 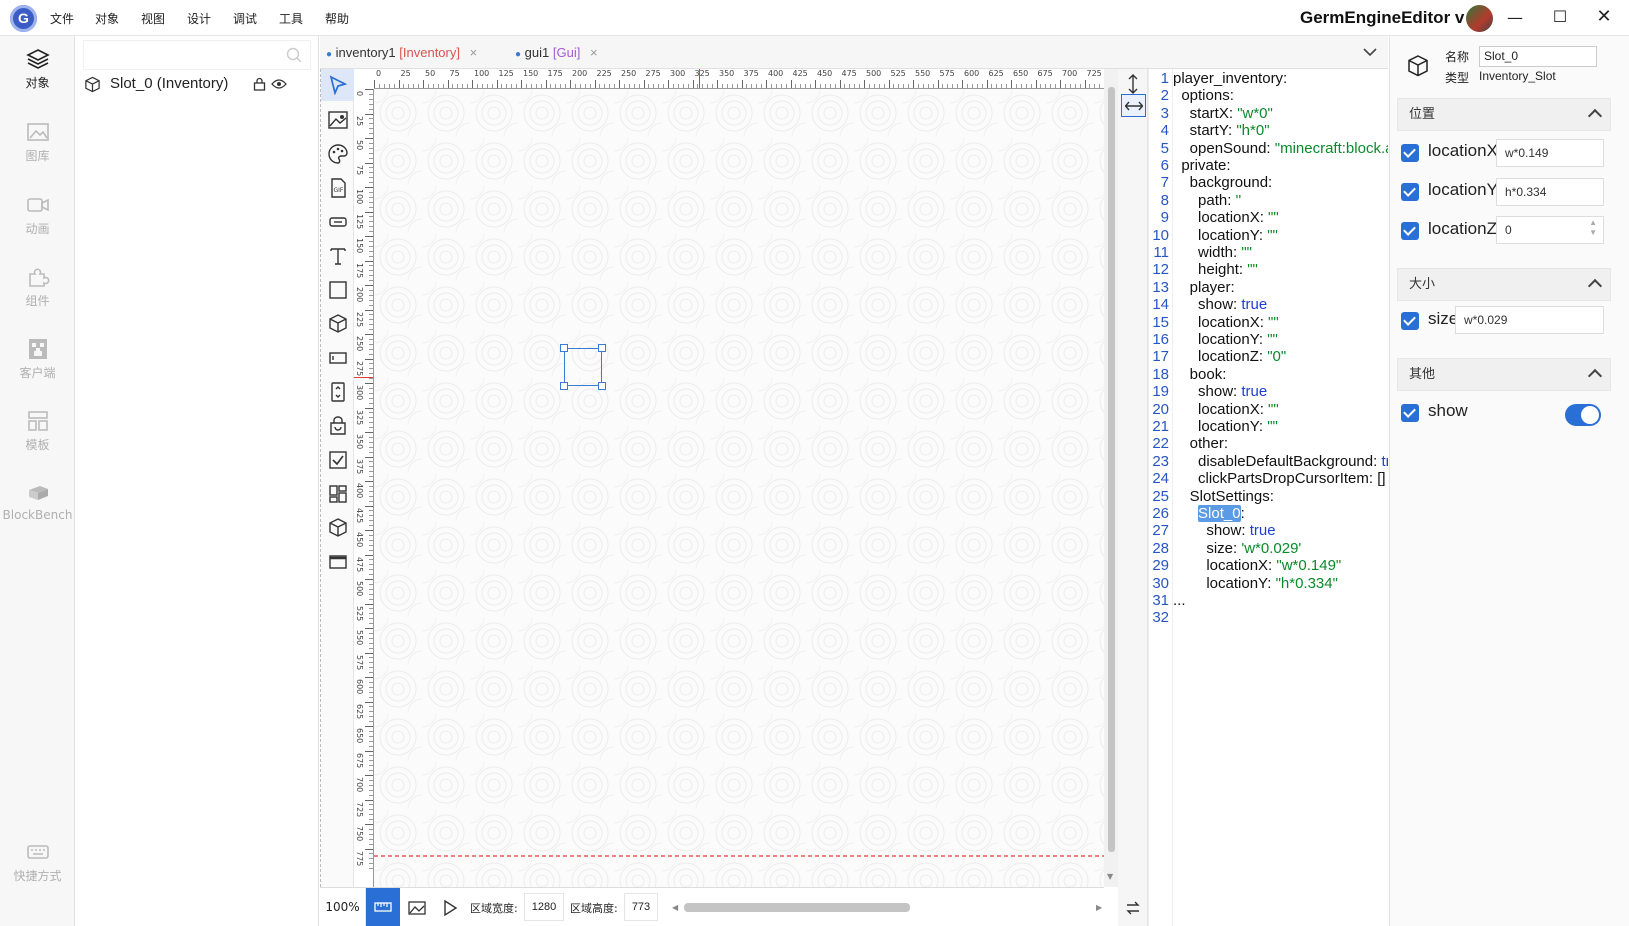 I want to click on lock-icon, so click(x=259, y=84).